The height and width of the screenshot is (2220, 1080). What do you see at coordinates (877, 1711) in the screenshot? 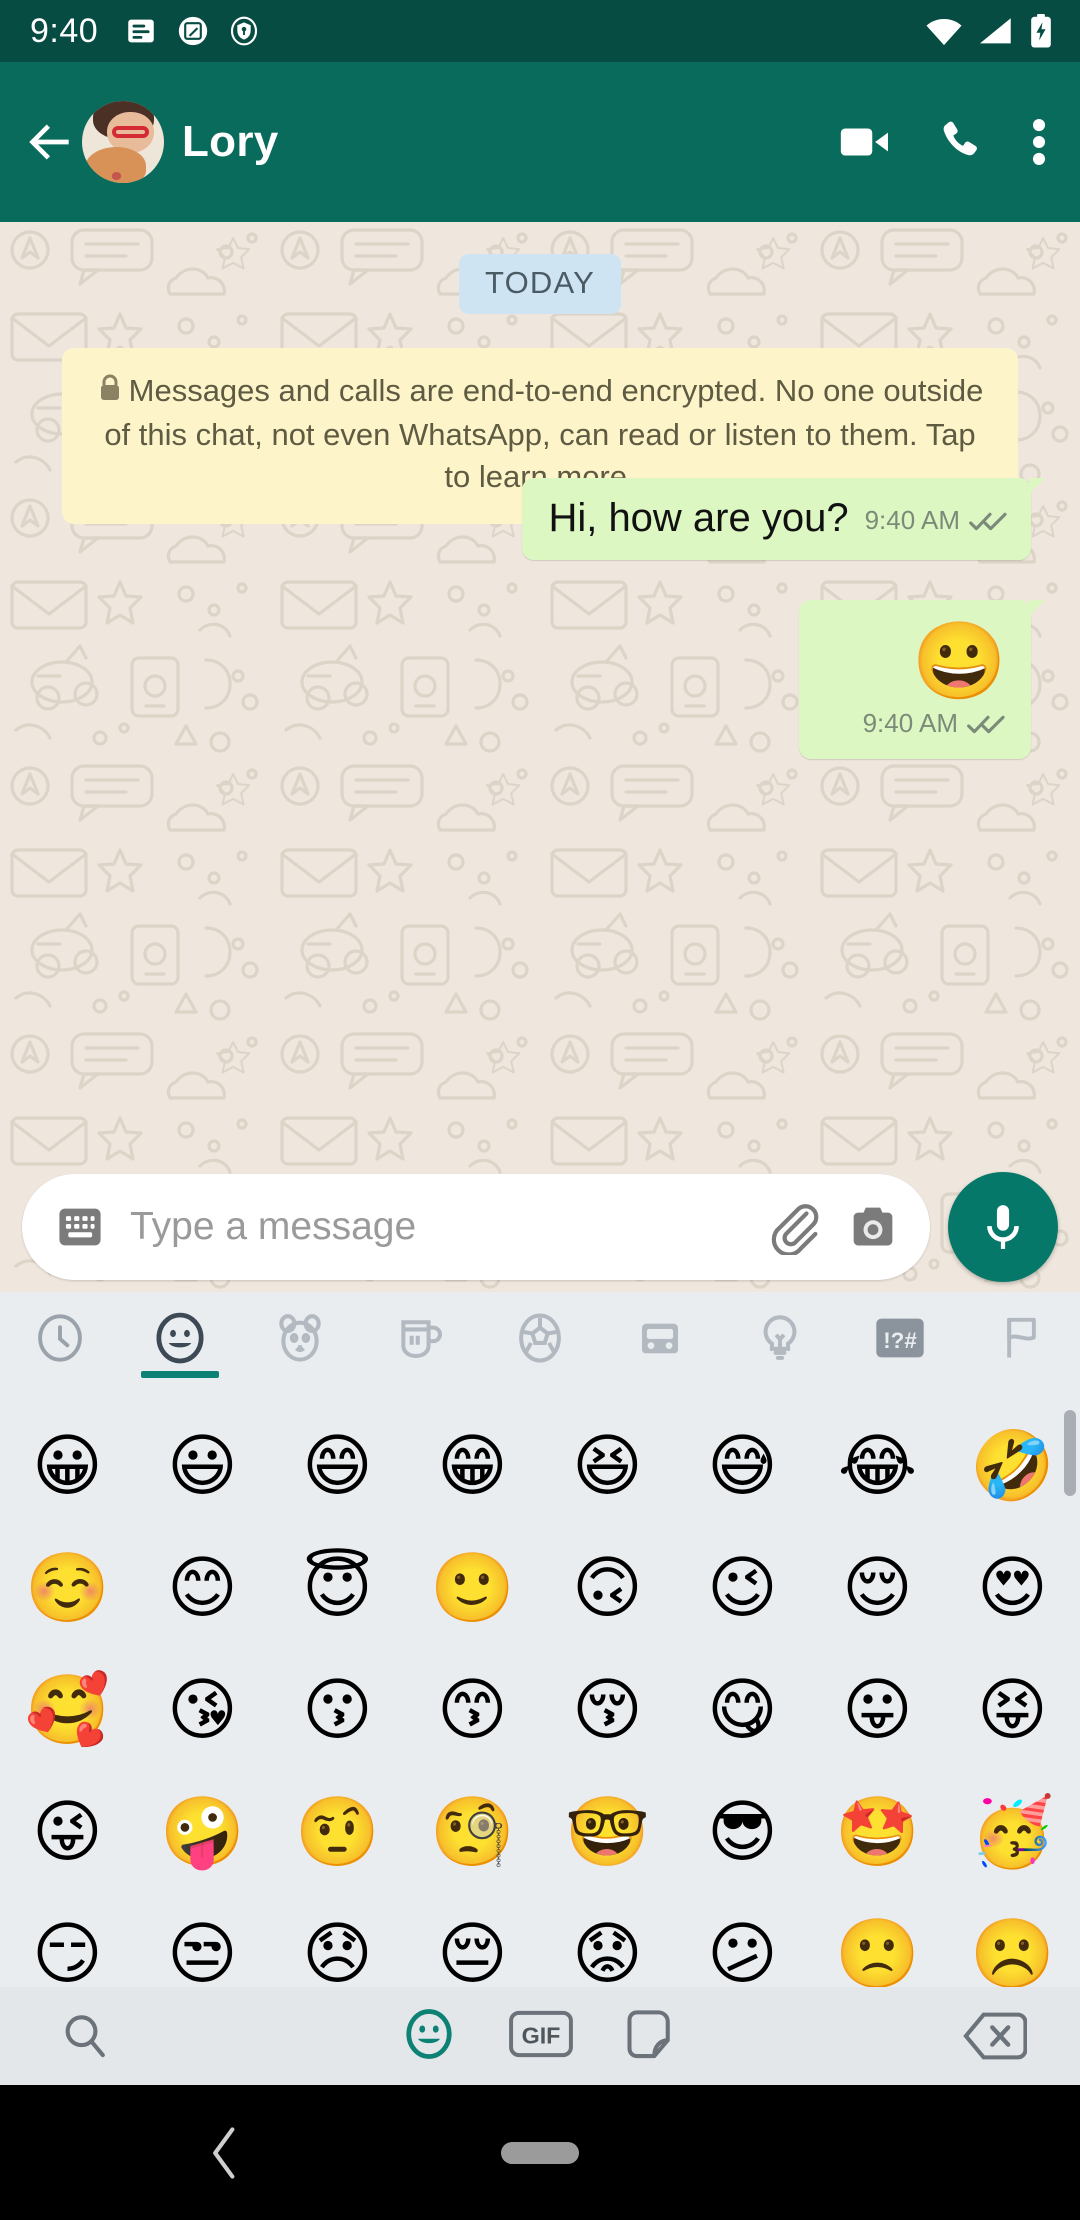
I see `emoji-cell: 😛` at bounding box center [877, 1711].